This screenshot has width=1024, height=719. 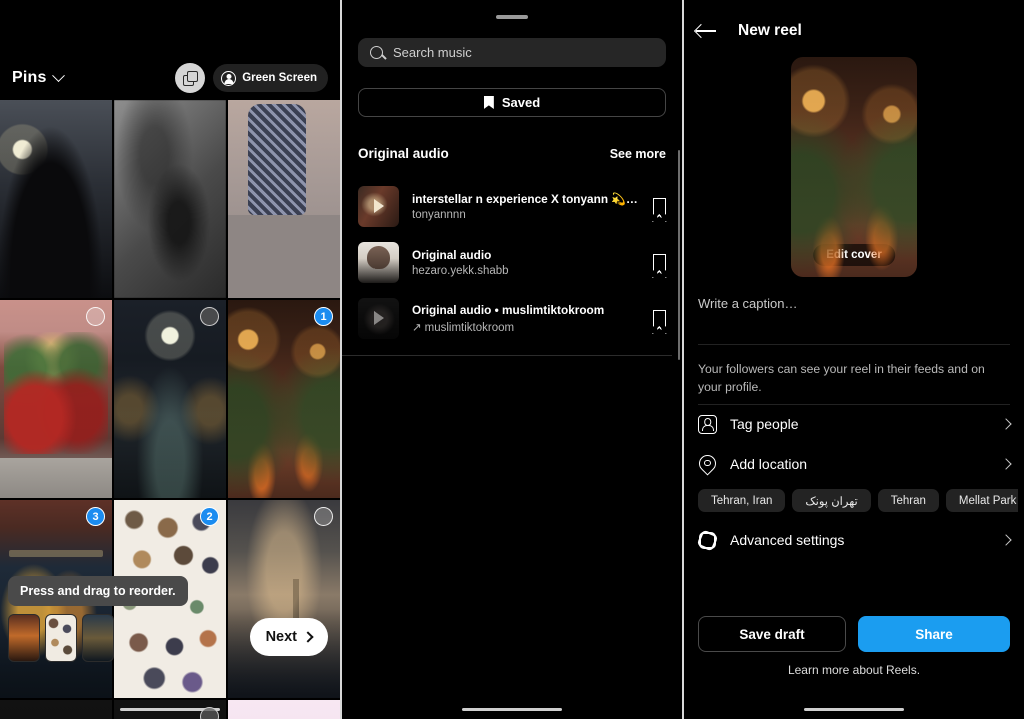 I want to click on location-chip: Mellat Park, so click(x=981, y=500).